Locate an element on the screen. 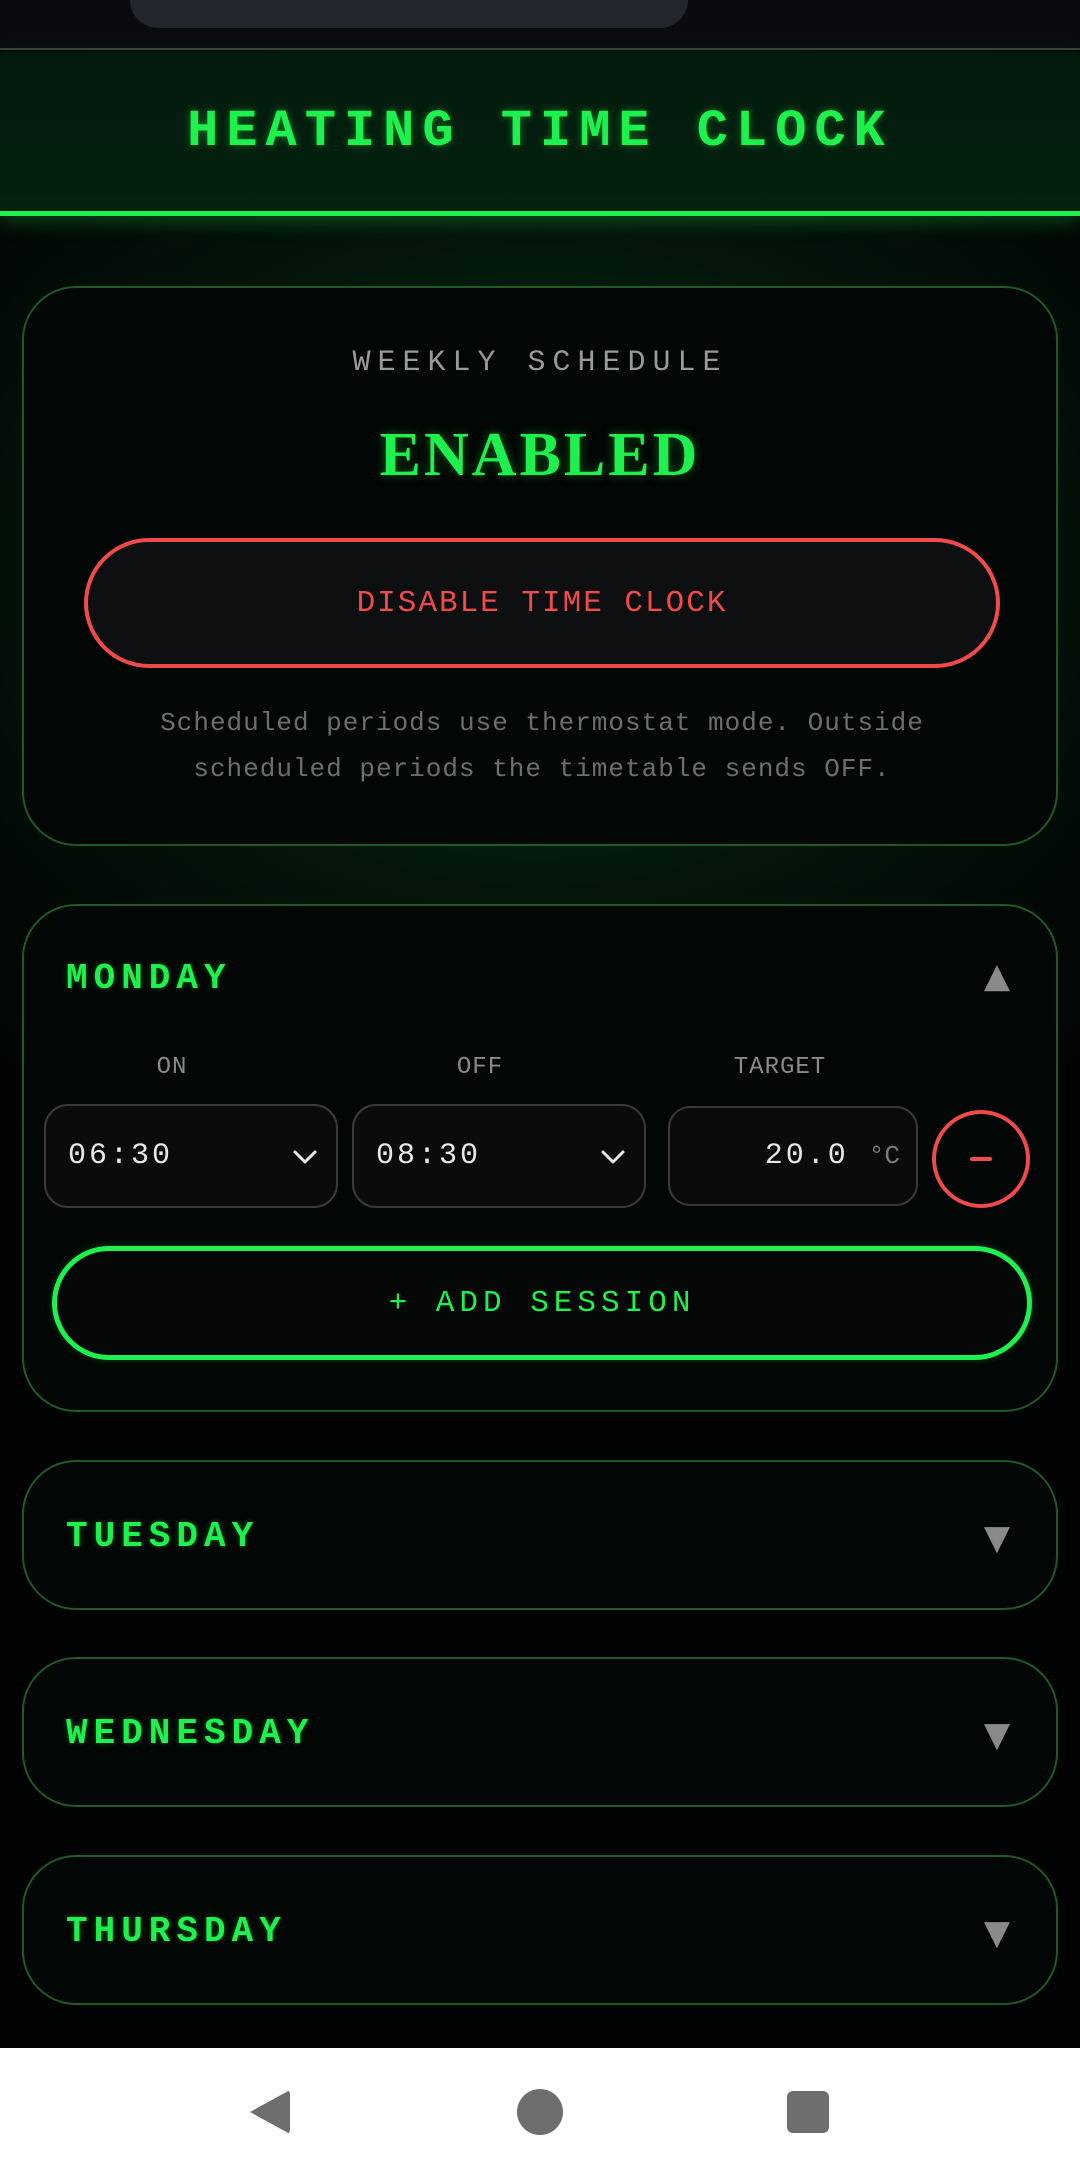  day-title-tuesday: TUESDAY is located at coordinates (163, 1536).